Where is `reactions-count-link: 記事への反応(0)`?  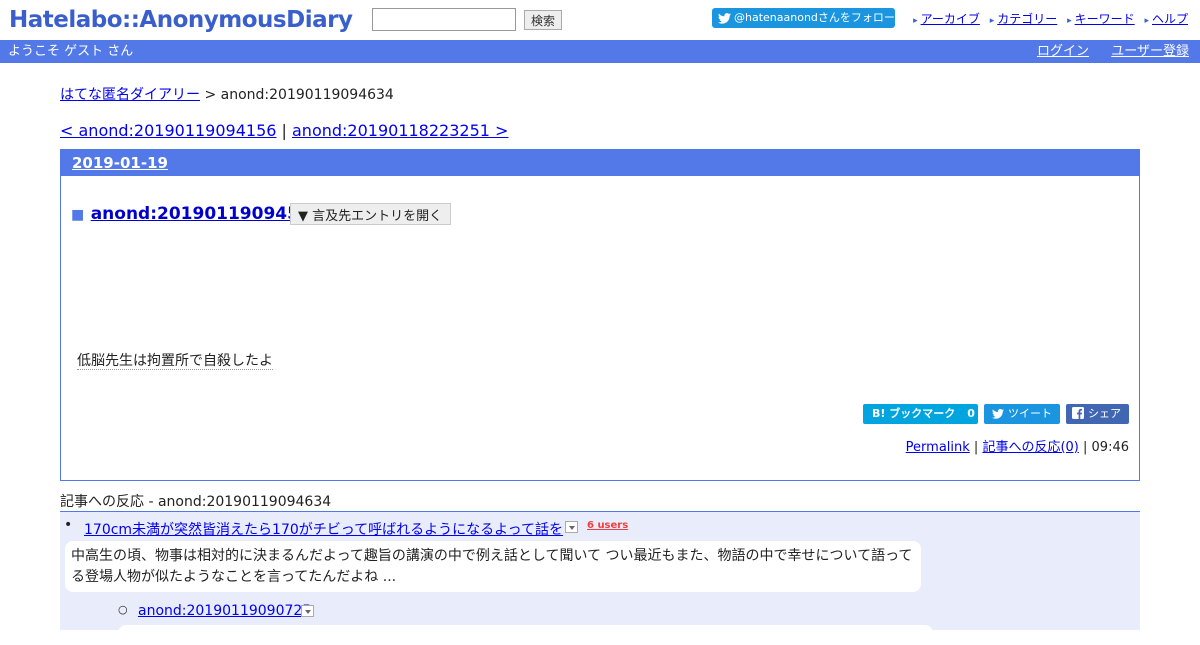 reactions-count-link: 記事への反応(0) is located at coordinates (1030, 447).